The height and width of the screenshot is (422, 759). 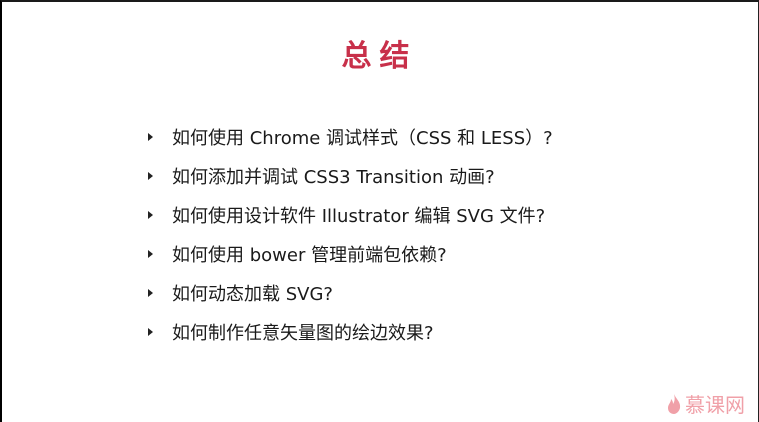 I want to click on list-item-text: 如何使用 bower 管理前端包依赖?, so click(x=309, y=255).